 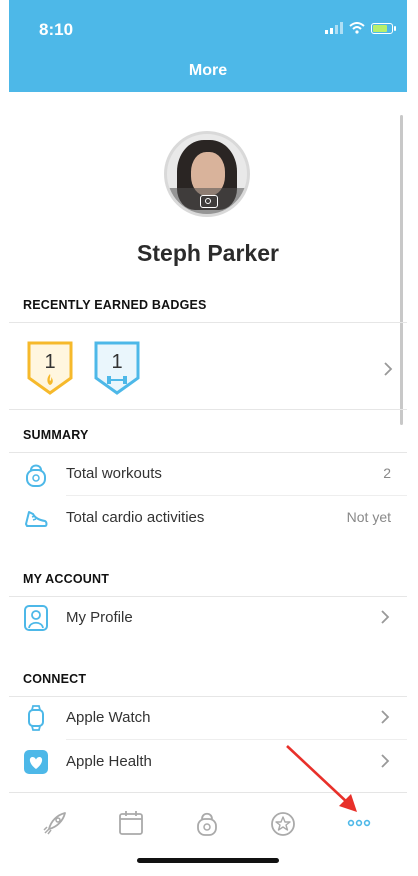 I want to click on camera-icon, so click(x=209, y=201).